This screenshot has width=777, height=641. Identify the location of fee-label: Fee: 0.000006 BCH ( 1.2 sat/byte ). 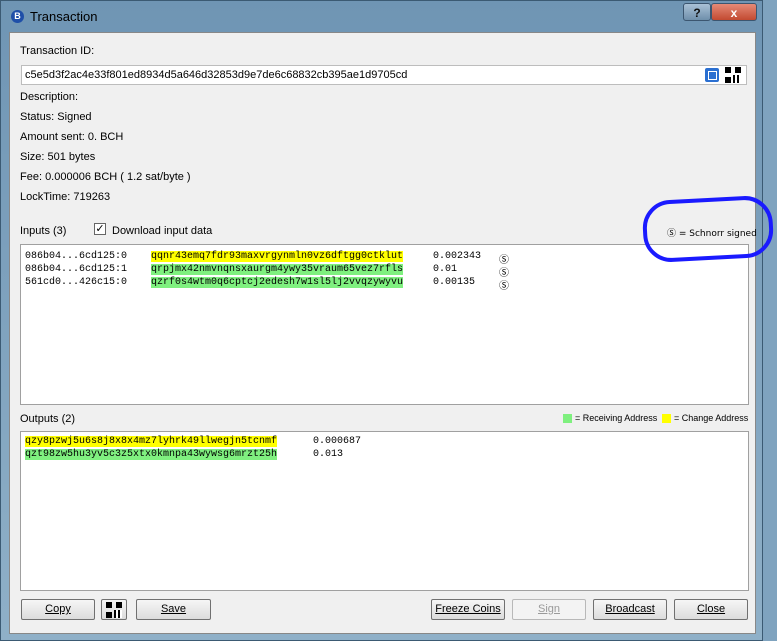
(105, 177).